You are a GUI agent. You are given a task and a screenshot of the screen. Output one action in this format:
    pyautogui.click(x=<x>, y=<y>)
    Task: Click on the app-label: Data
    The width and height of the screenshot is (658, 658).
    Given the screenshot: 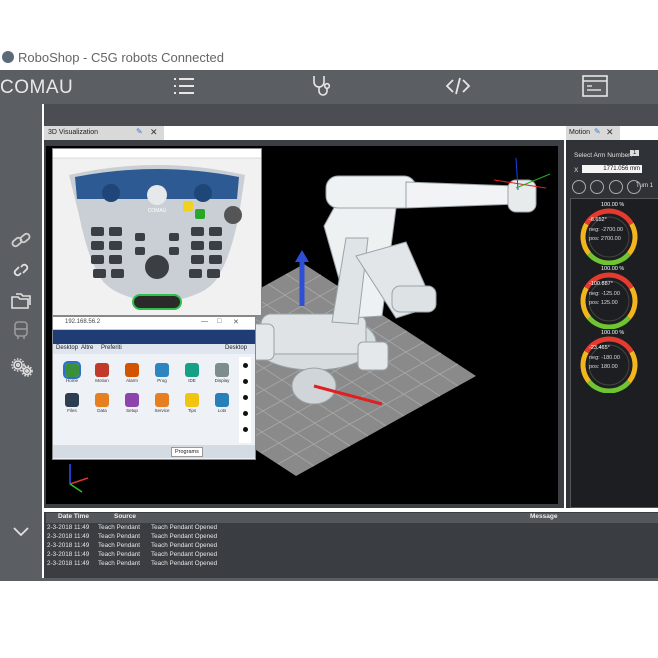 What is the action you would take?
    pyautogui.click(x=102, y=410)
    